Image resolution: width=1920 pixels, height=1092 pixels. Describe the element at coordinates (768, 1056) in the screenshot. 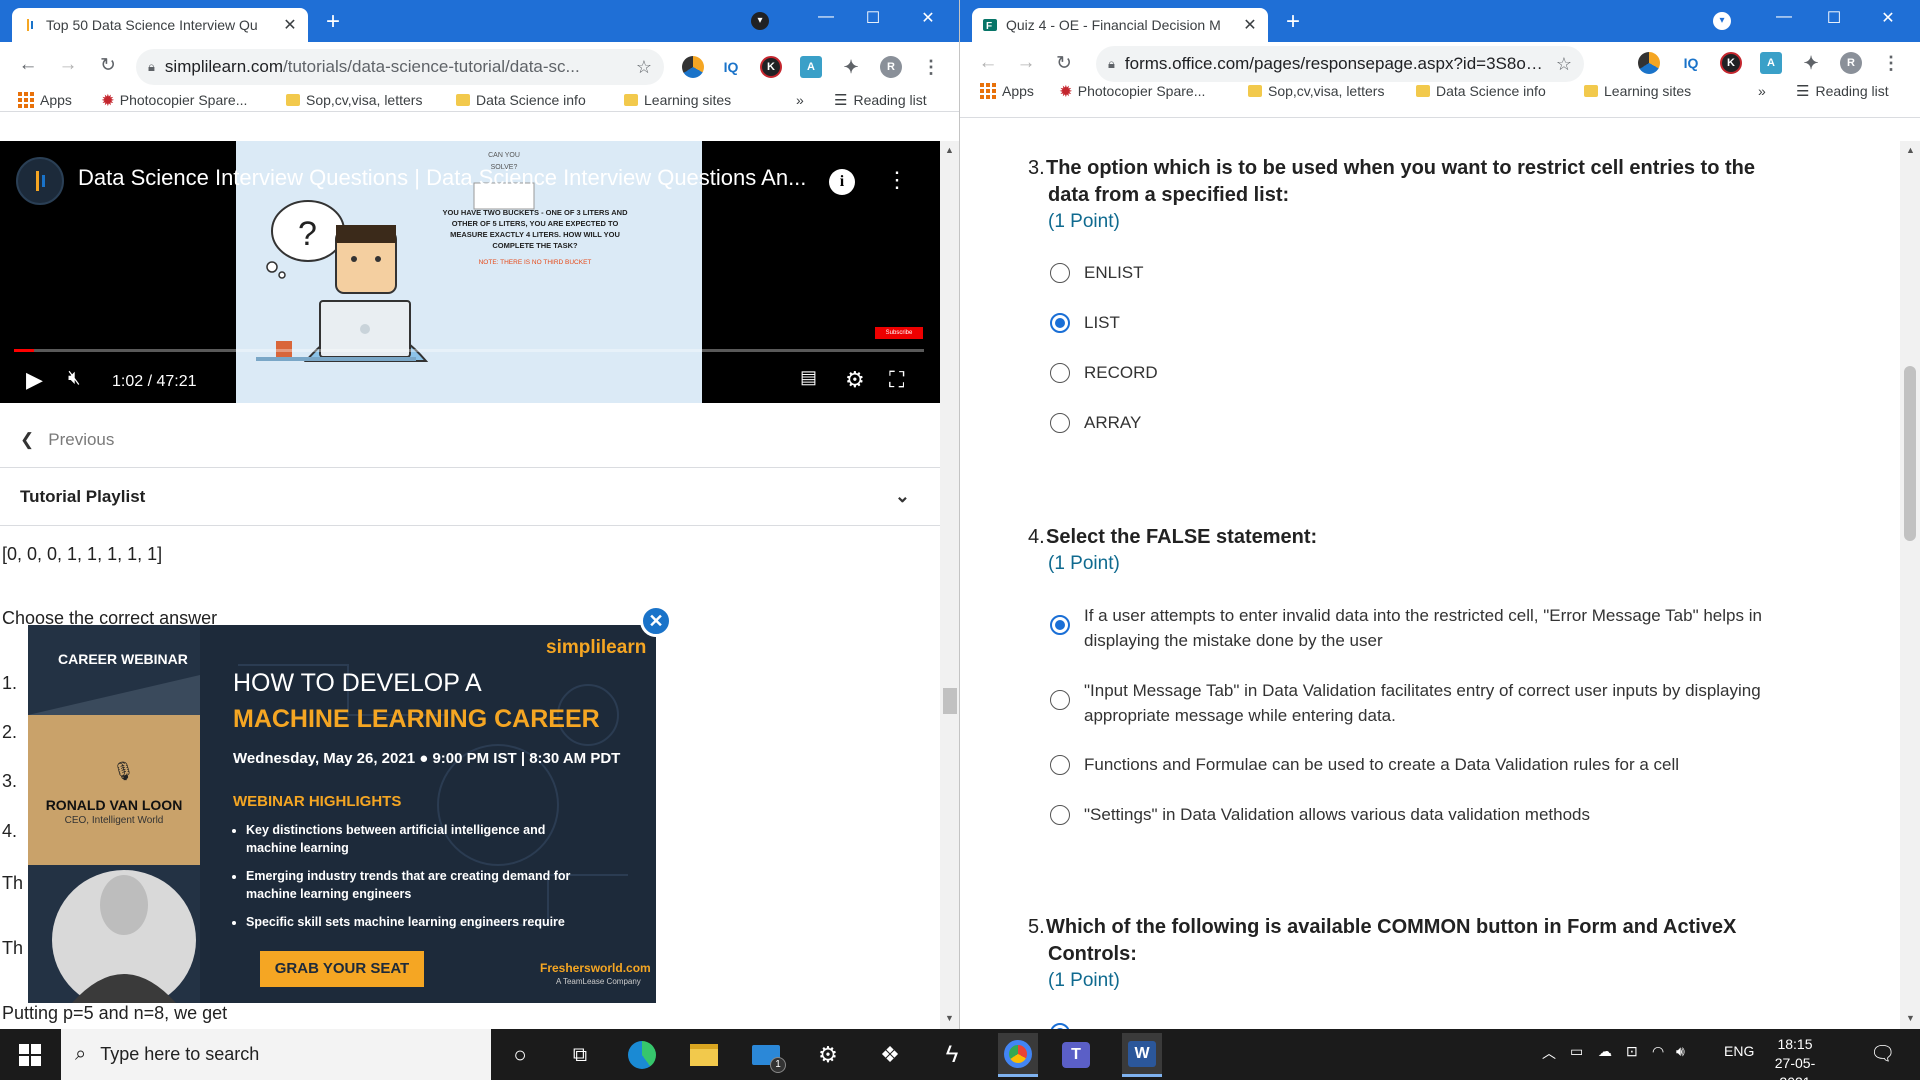

I see `mail-icon: 1` at that location.